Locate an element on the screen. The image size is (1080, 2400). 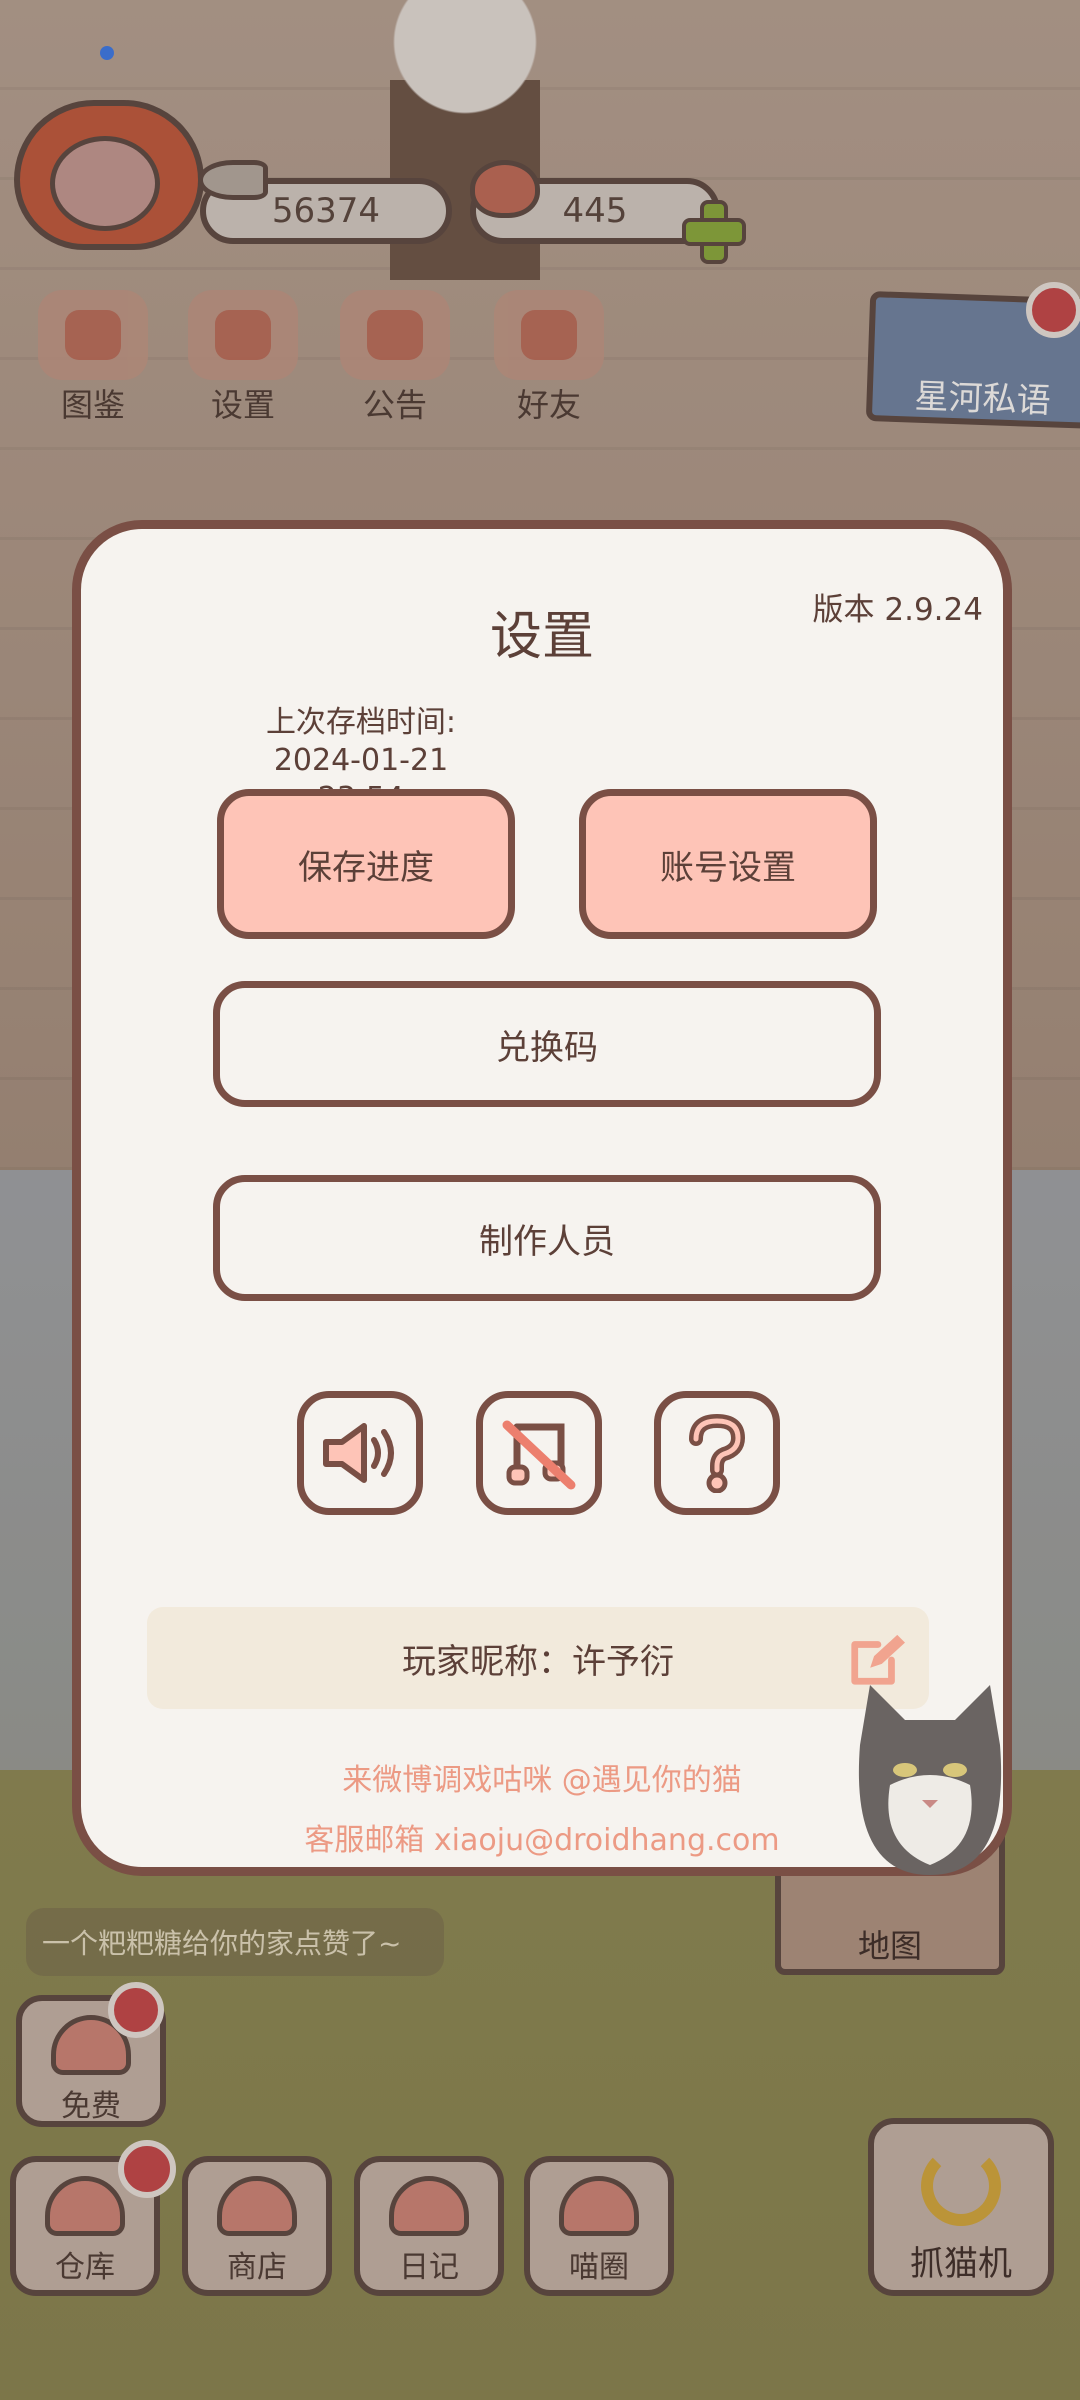
help-button is located at coordinates (717, 1453).